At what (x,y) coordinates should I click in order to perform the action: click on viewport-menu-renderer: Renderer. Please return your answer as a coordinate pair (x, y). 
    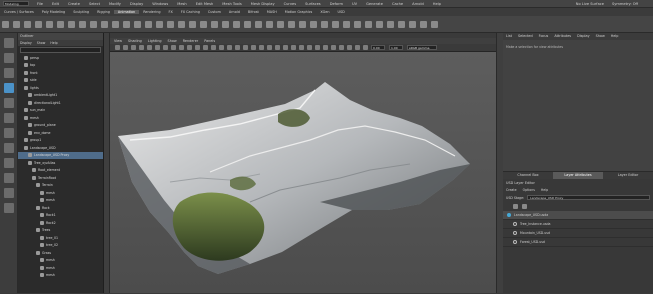
    Looking at the image, I should click on (190, 41).